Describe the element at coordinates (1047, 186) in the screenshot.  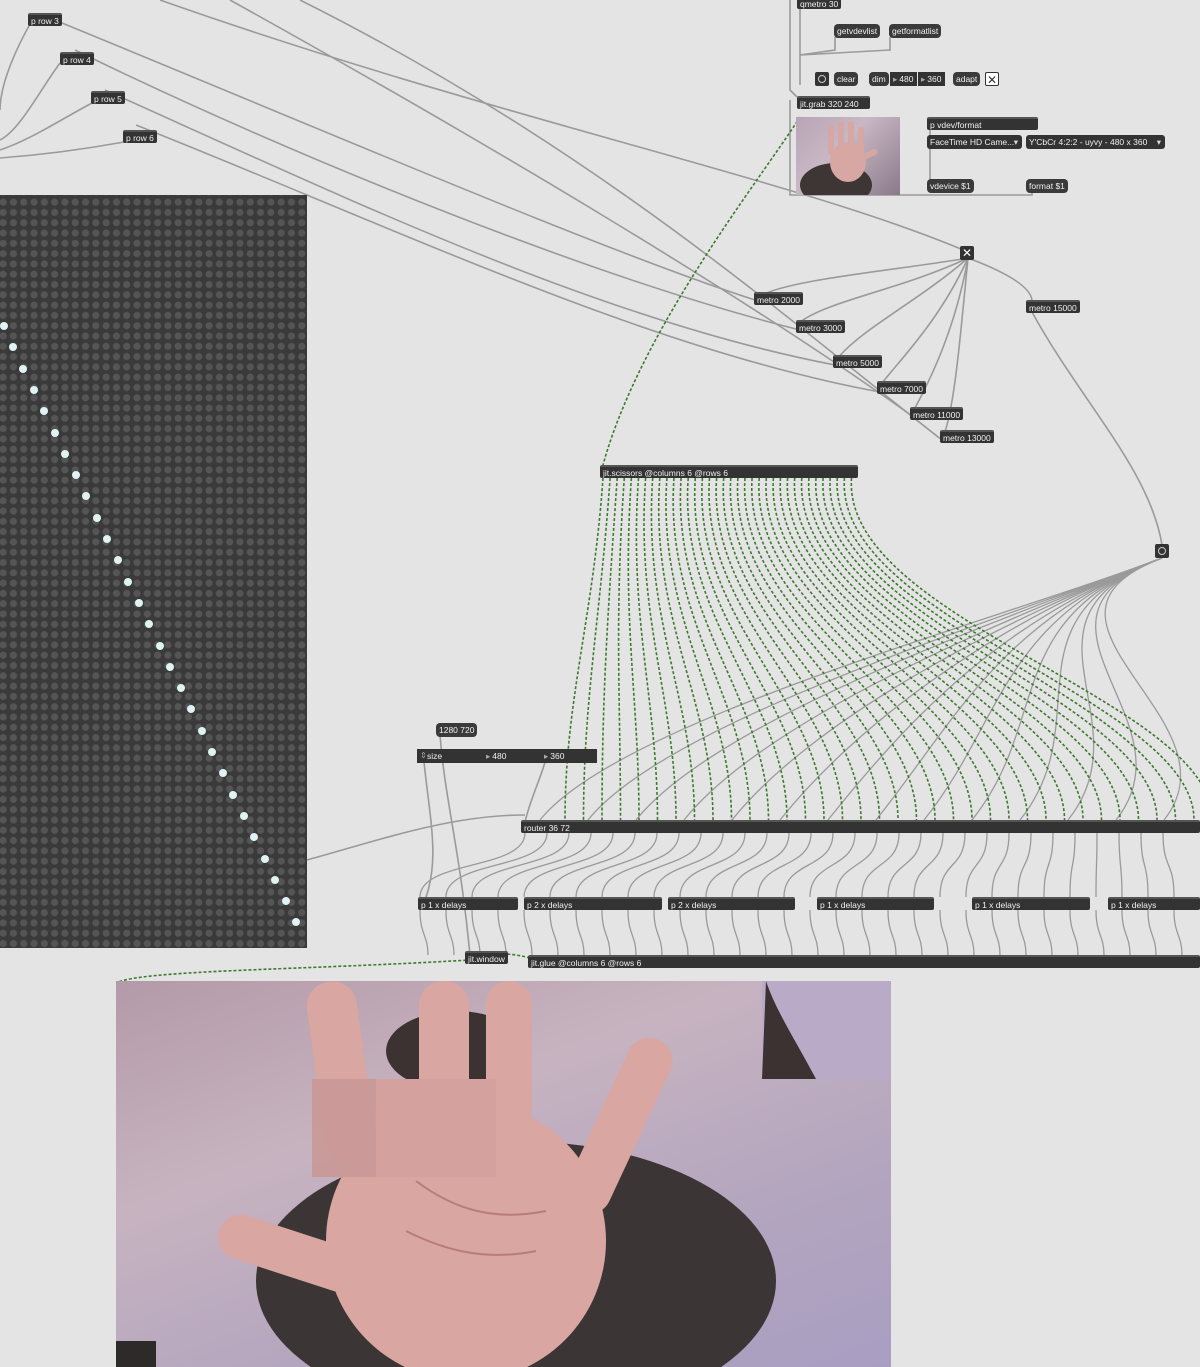
I see `format-message: format $1` at that location.